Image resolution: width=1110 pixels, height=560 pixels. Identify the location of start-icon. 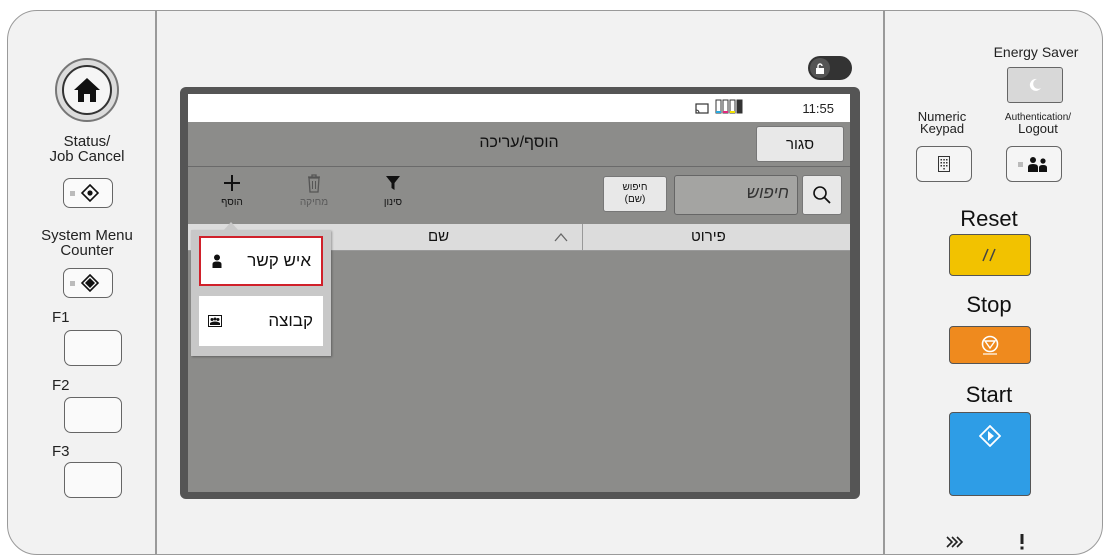
(990, 436).